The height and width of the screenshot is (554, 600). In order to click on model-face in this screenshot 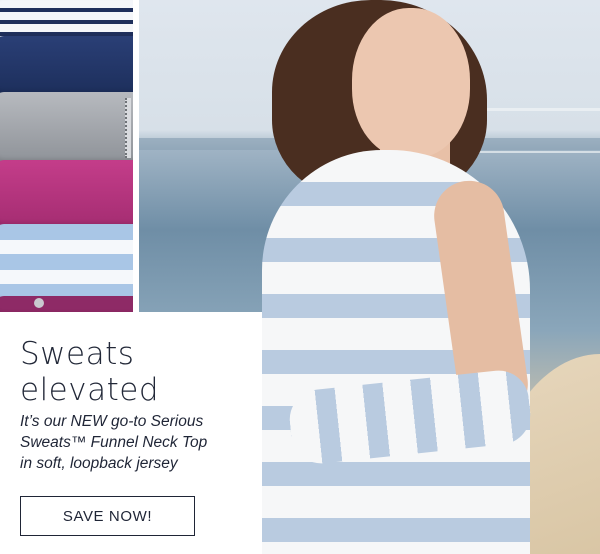, I will do `click(411, 83)`.